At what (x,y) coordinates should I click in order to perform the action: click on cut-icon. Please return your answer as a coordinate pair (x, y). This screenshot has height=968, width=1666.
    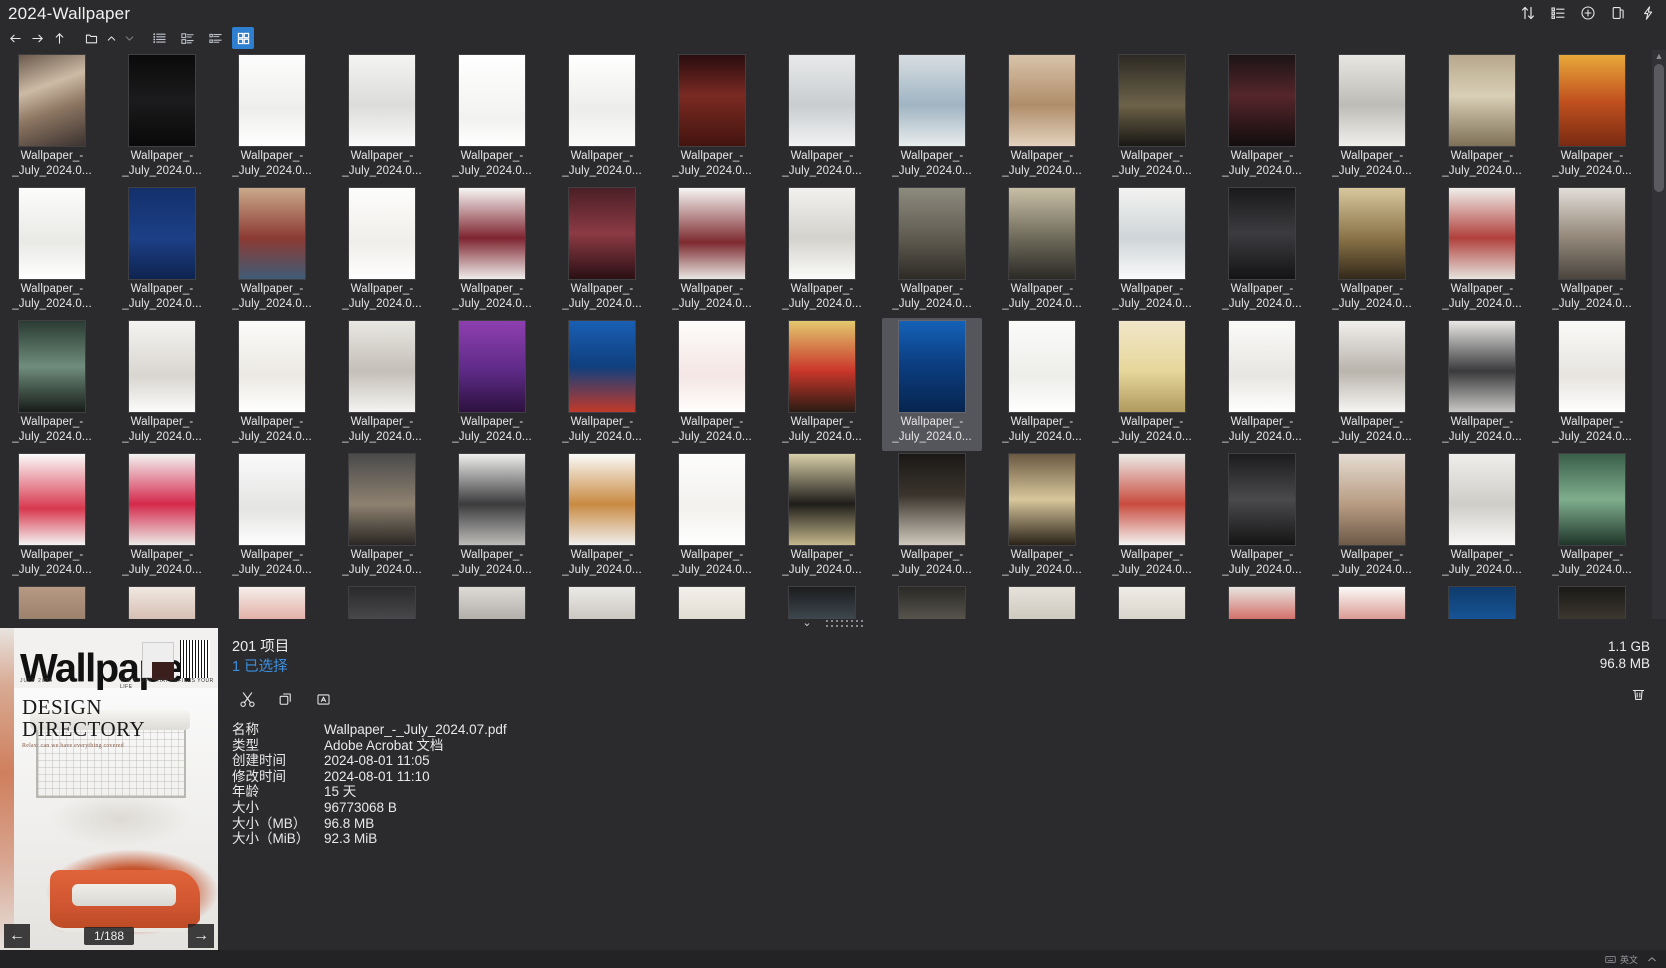
    Looking at the image, I should click on (247, 699).